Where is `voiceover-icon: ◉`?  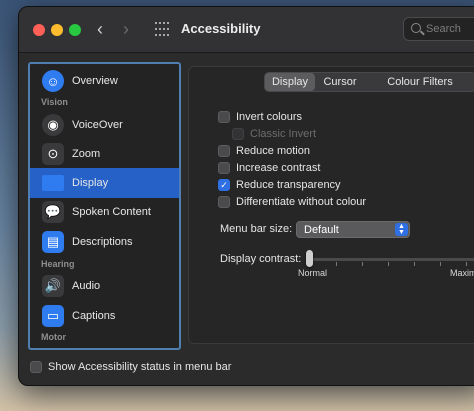
voiceover-icon: ◉ is located at coordinates (53, 125).